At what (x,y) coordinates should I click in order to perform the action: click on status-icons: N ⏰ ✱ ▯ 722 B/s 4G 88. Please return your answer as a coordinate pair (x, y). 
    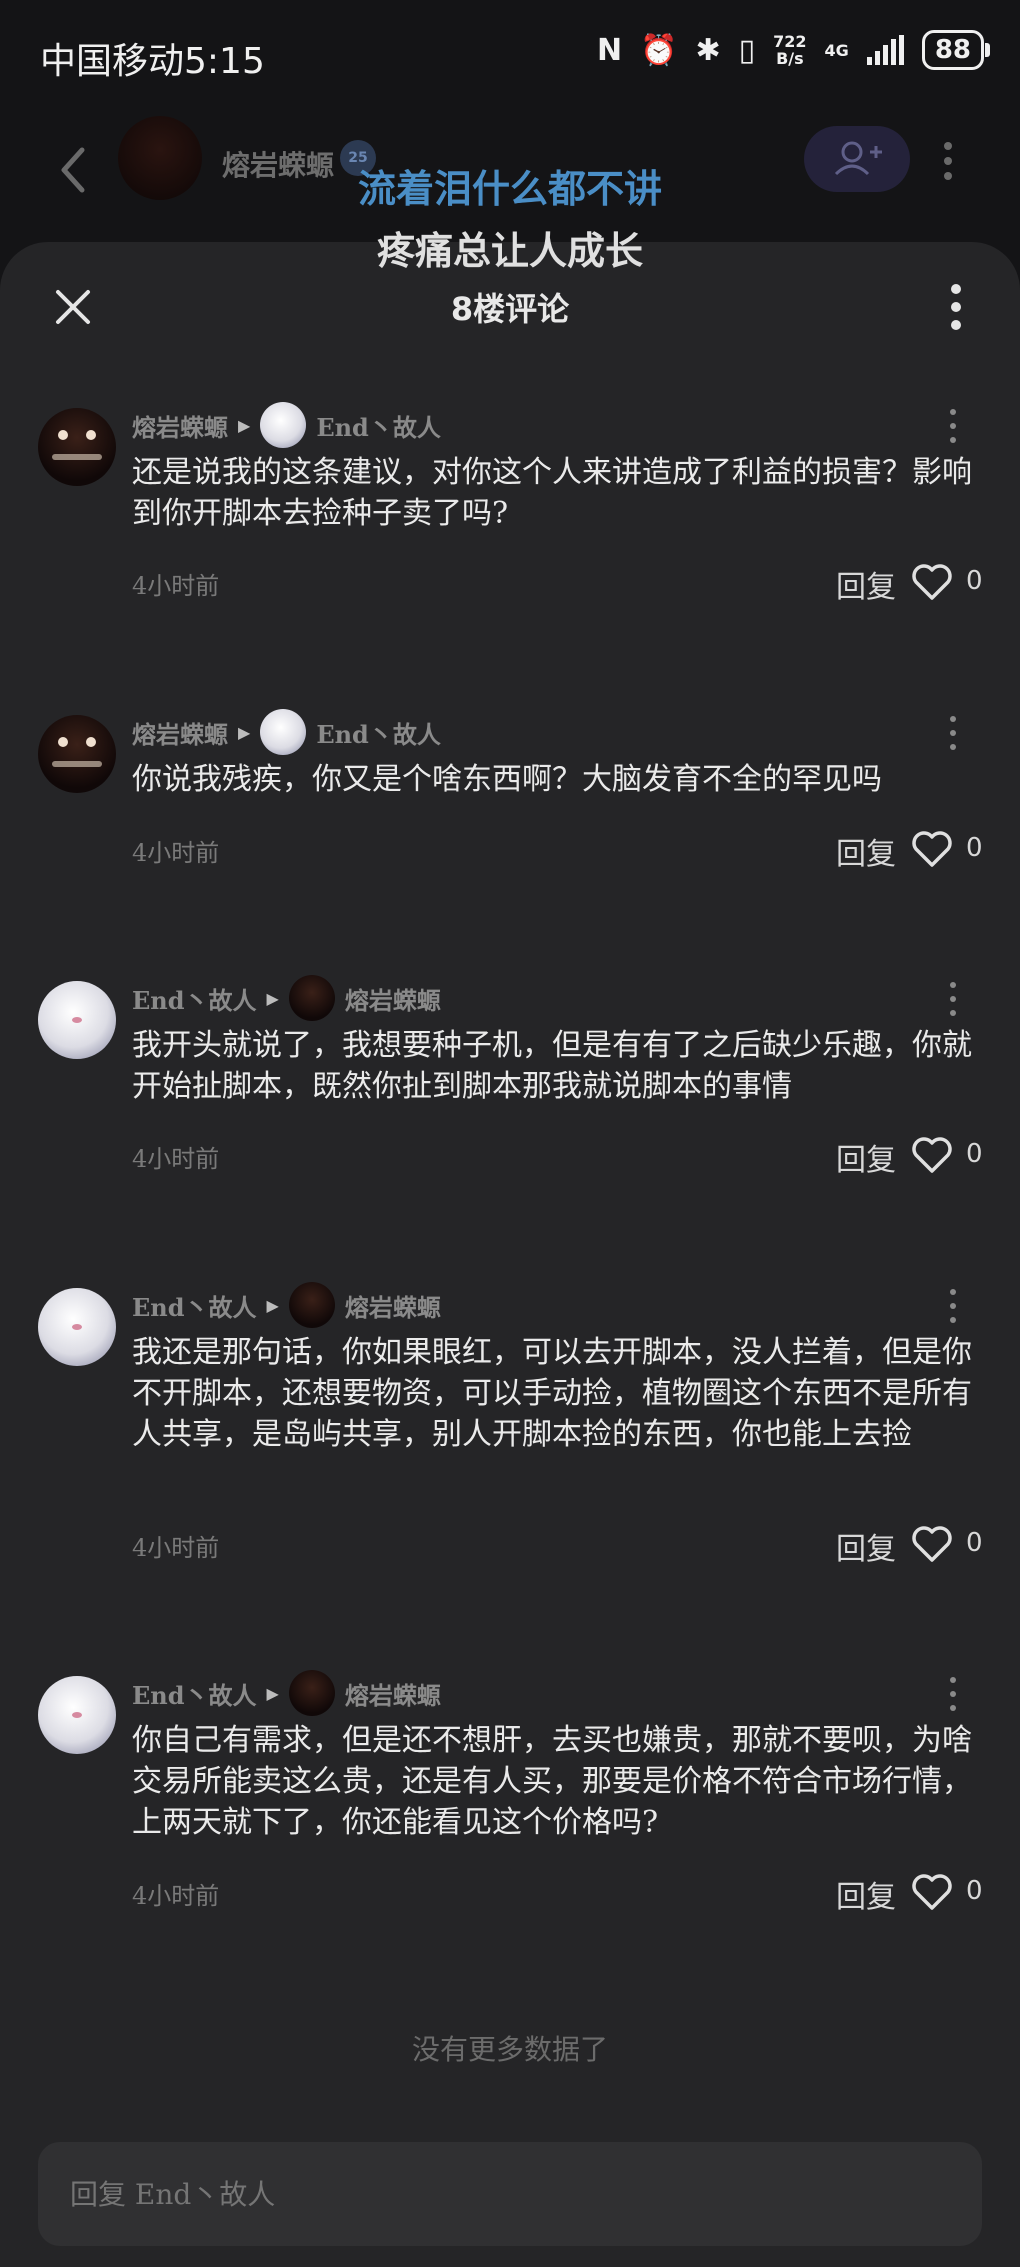
    Looking at the image, I should click on (794, 50).